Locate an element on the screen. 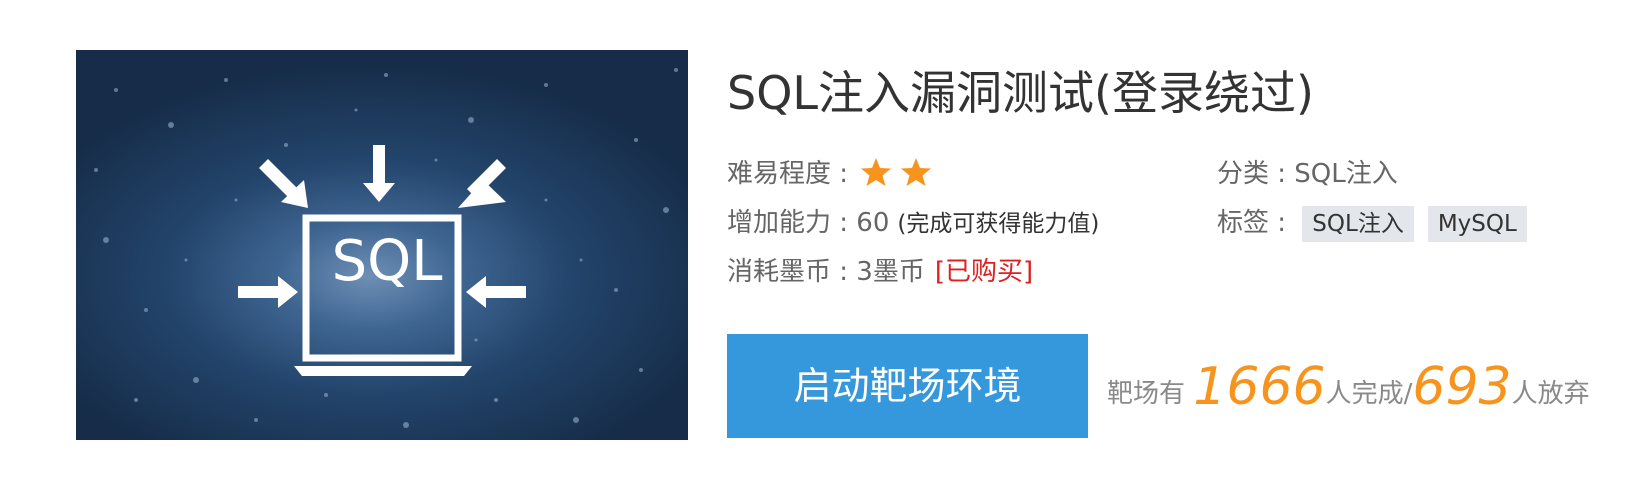 This screenshot has width=1640, height=488. purchased-badge: [已购买] is located at coordinates (984, 272).